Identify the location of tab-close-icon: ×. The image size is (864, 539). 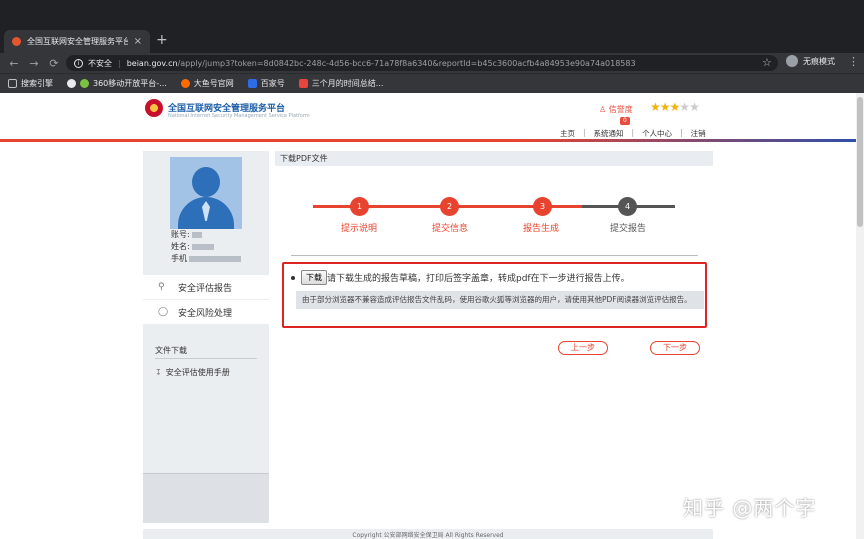
(138, 41).